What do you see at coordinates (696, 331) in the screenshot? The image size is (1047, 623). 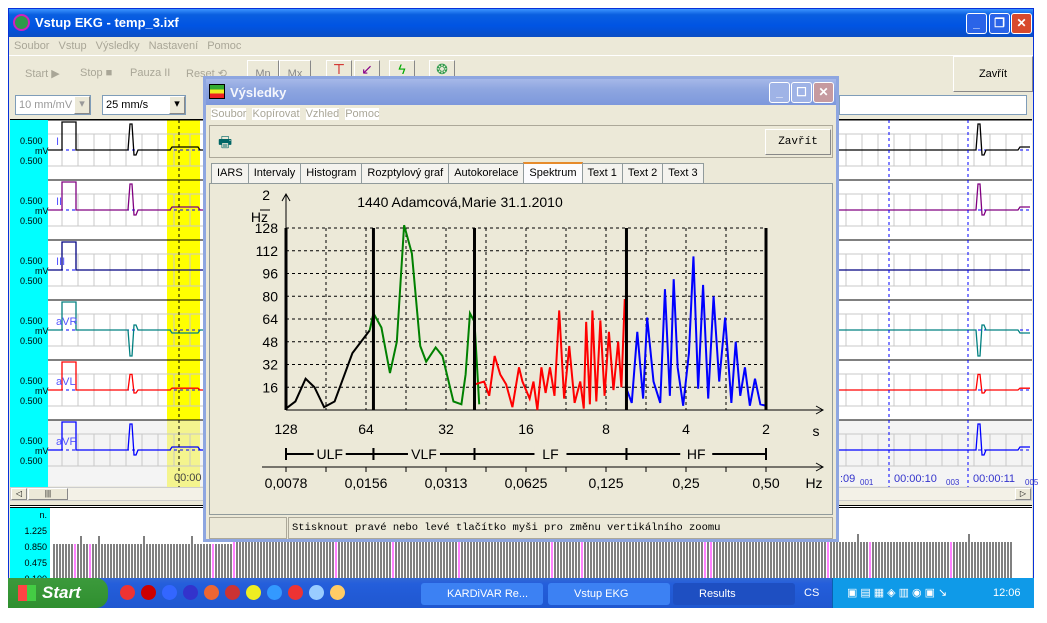 I see `spectrum-series-hf` at bounding box center [696, 331].